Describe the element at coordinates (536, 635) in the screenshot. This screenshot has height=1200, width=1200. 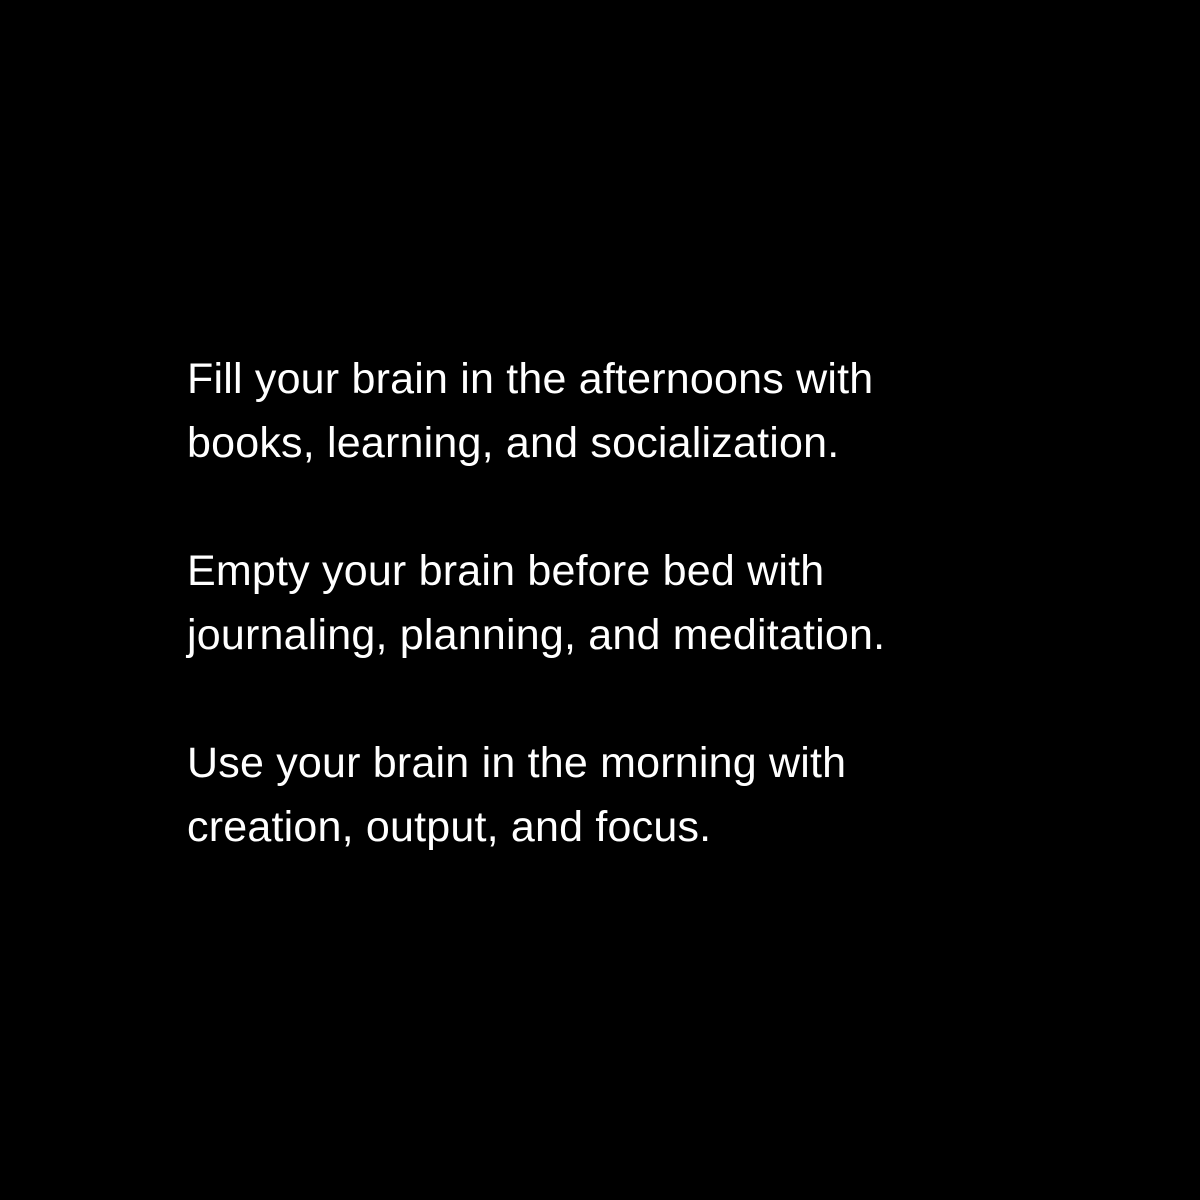
I see `paragraph-line: journaling, planning, and meditation.` at that location.